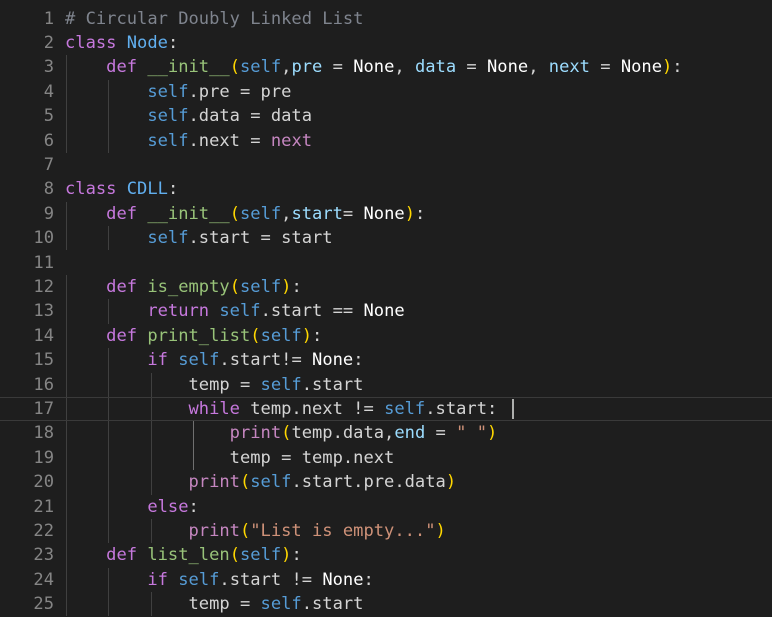 Image resolution: width=772 pixels, height=617 pixels. I want to click on line-code: def is_empty(self):, so click(183, 287).